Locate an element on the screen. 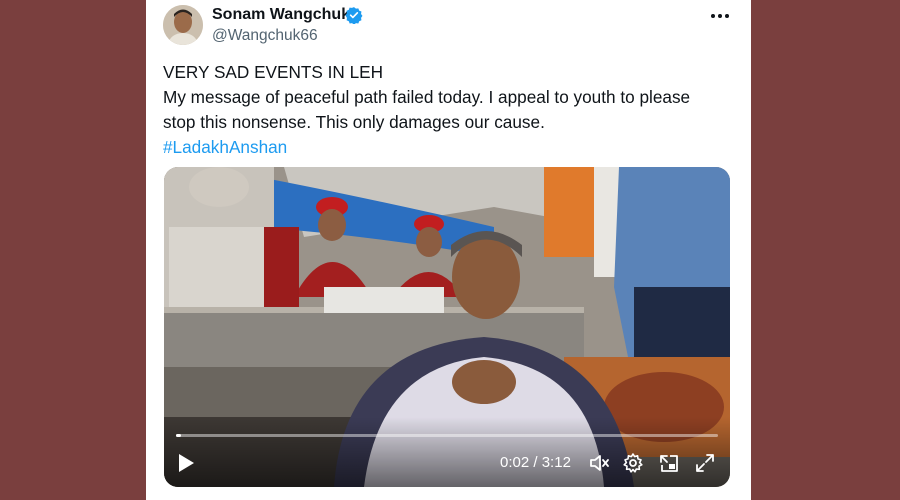 The width and height of the screenshot is (900, 500). author-name: Sonam Wangchuk is located at coordinates (281, 15).